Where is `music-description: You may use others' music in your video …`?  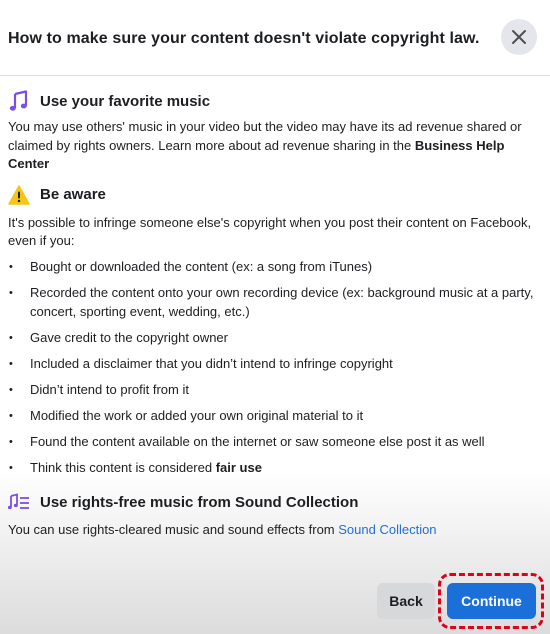
music-description: You may use others' music in your video … is located at coordinates (273, 146).